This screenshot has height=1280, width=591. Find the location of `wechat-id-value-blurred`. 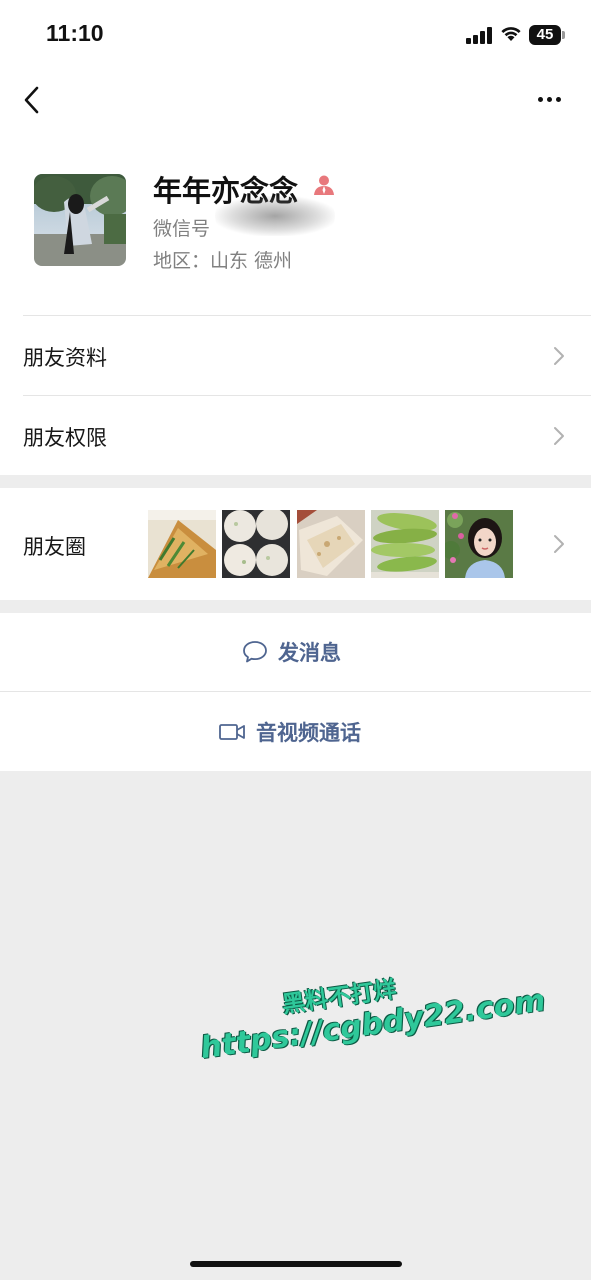

wechat-id-value-blurred is located at coordinates (275, 216).